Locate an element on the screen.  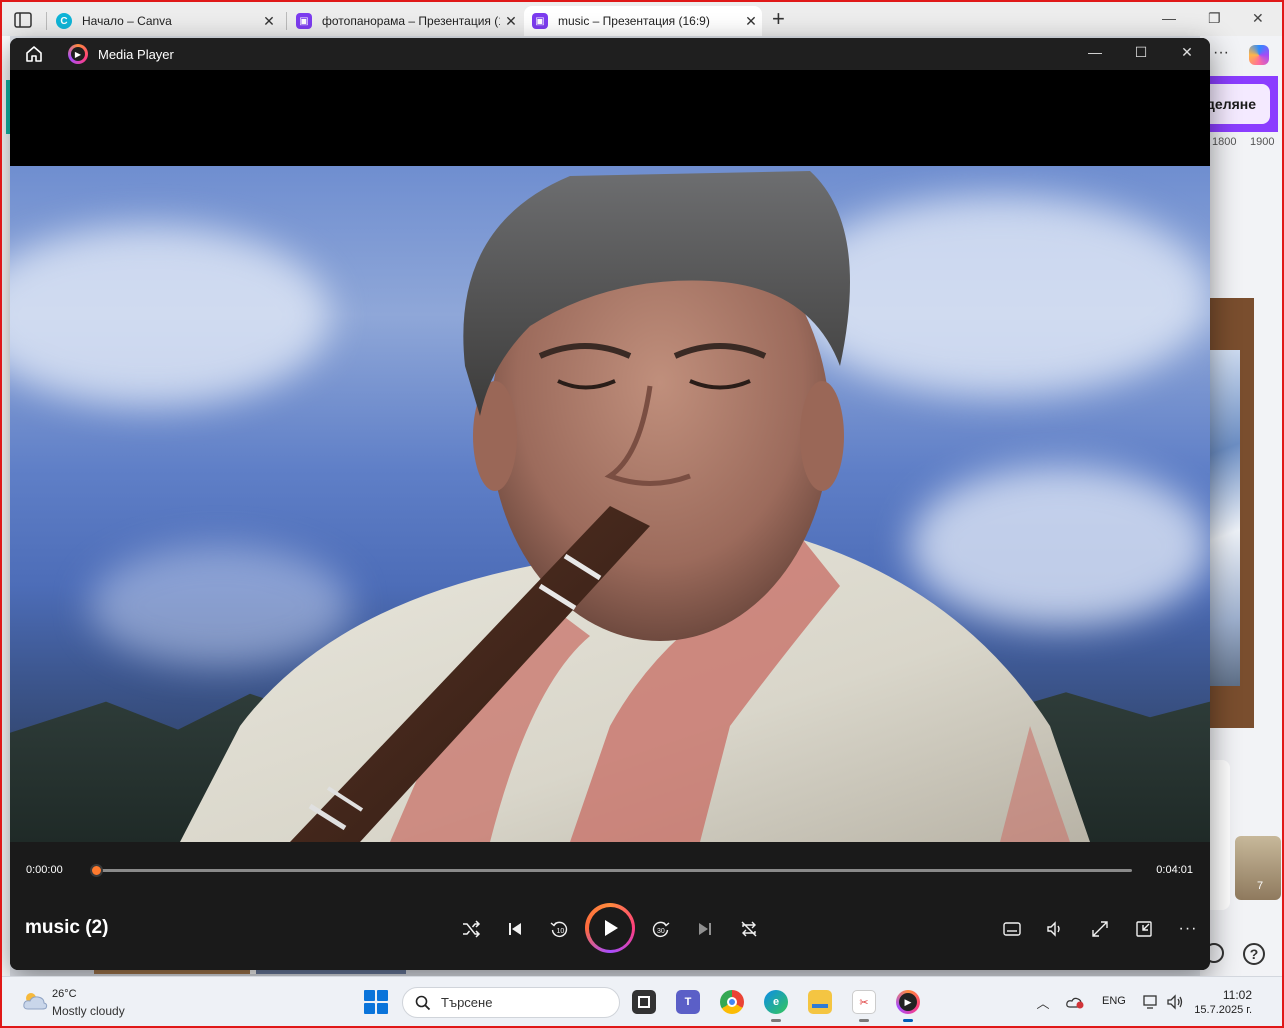
tab-title: Начало – Canva is located at coordinates (127, 21).